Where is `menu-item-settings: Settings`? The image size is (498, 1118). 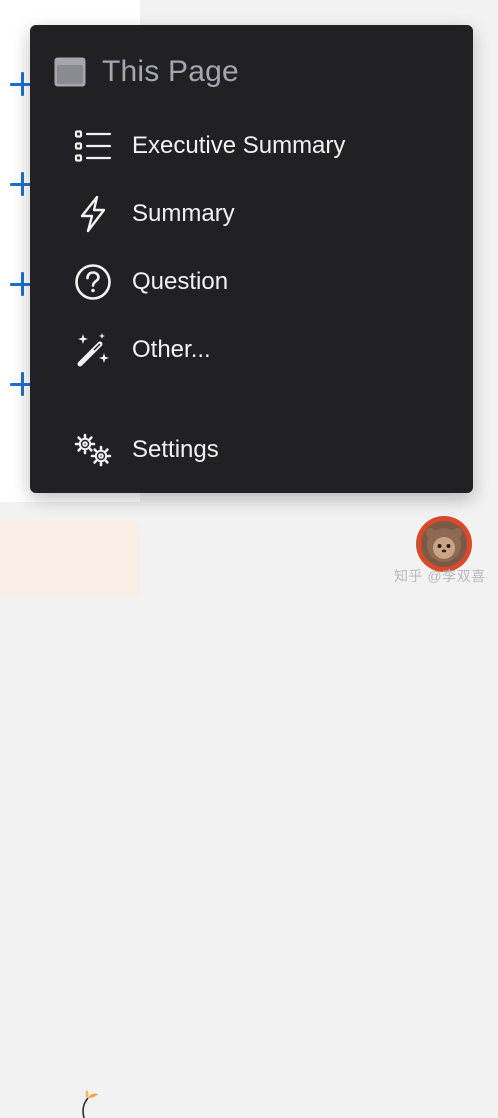
menu-item-settings: Settings is located at coordinates (146, 450).